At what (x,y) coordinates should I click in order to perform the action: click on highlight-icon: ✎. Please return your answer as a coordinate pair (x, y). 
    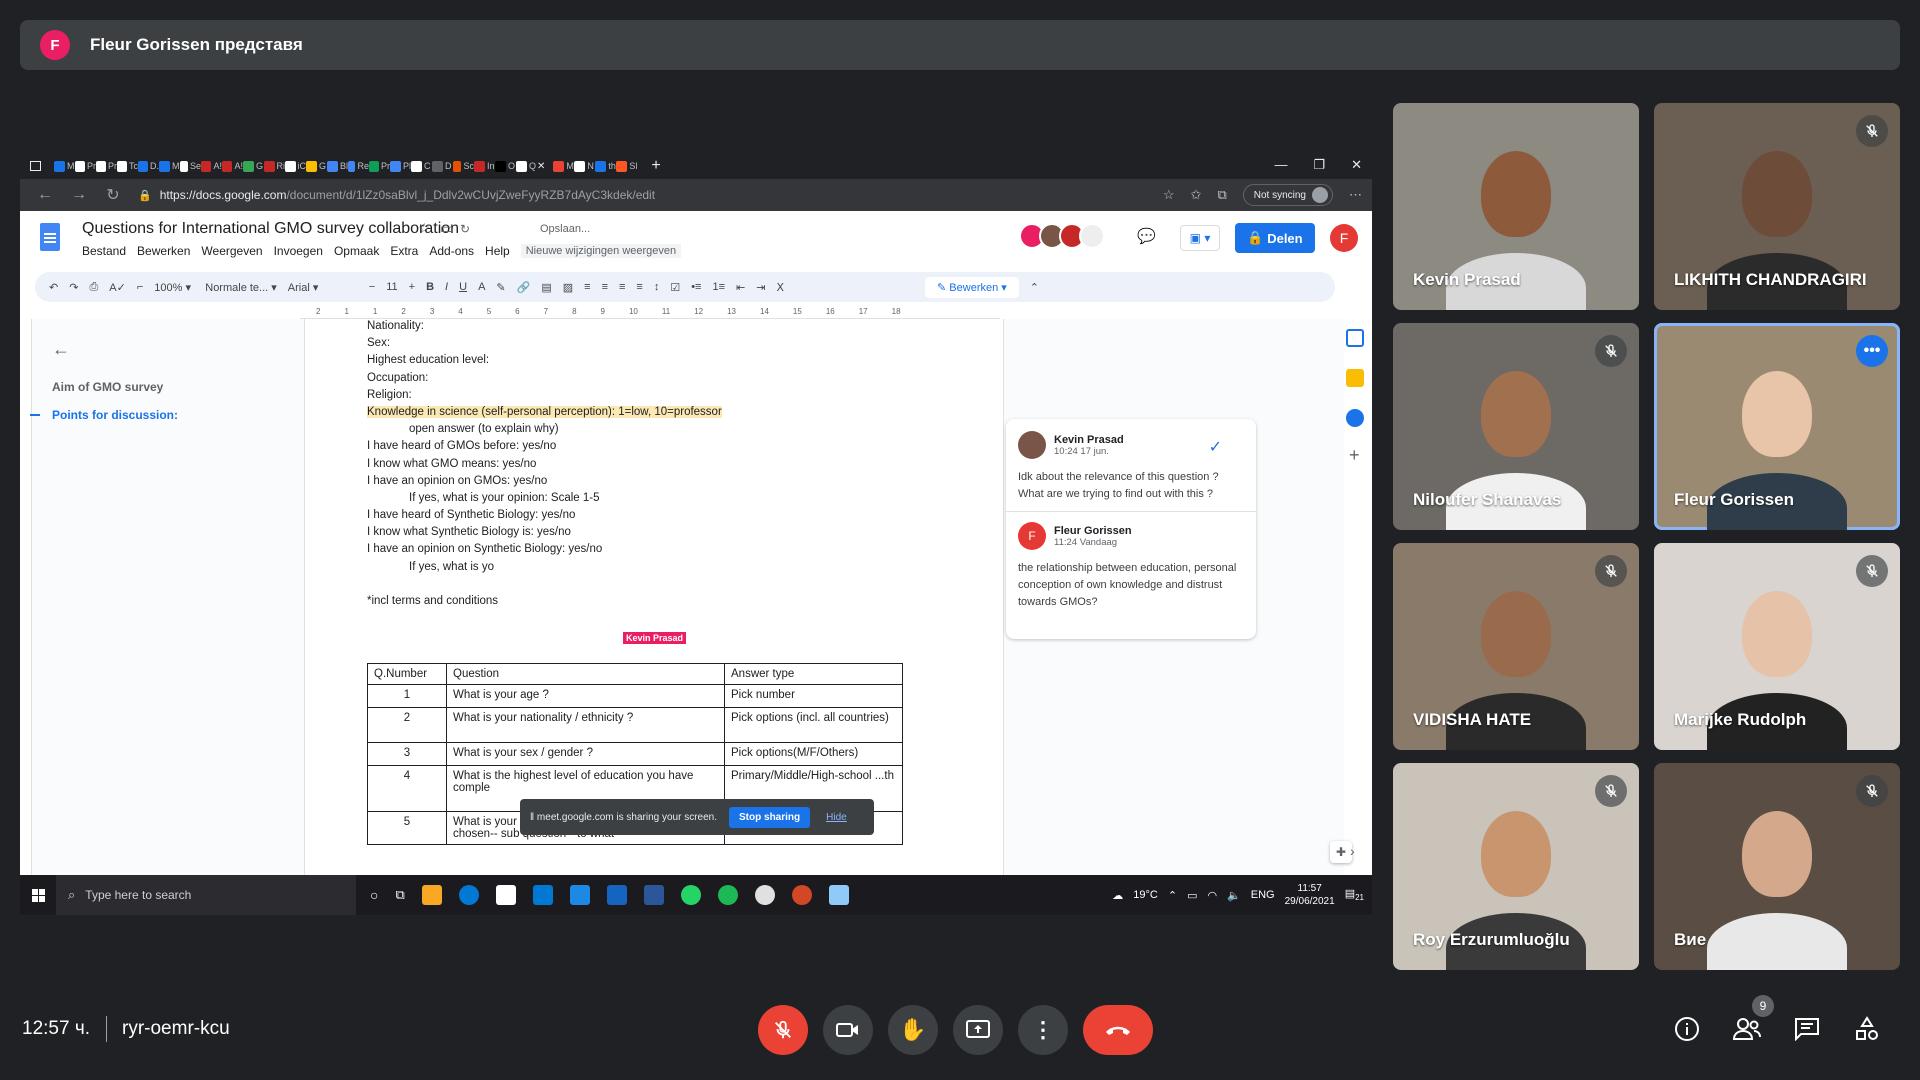
    Looking at the image, I should click on (500, 287).